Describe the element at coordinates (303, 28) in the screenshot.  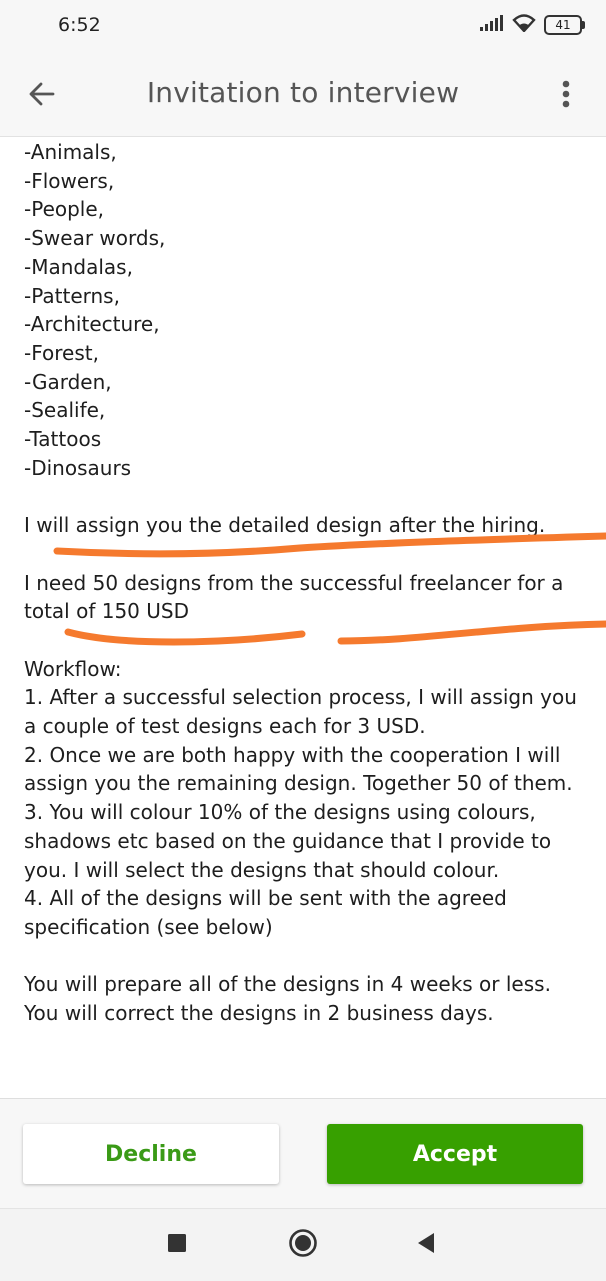
I see `status-bar: 6:52 41` at that location.